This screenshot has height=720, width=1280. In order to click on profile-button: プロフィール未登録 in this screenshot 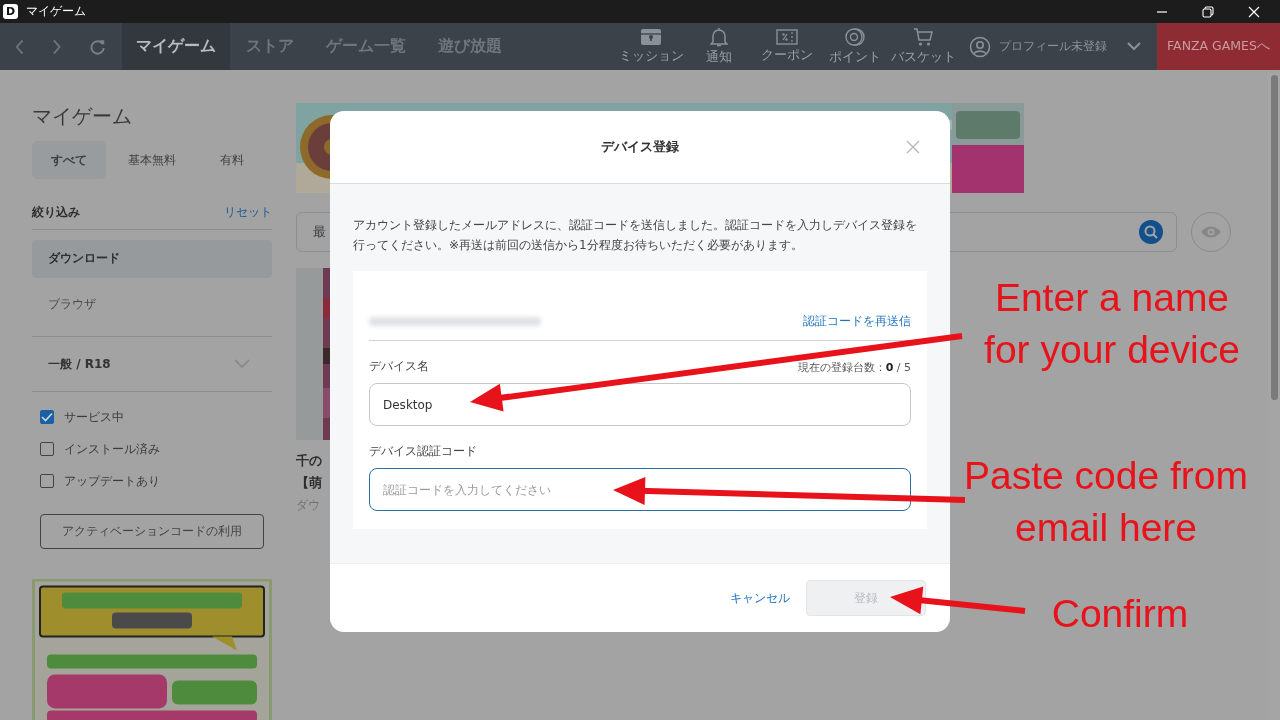, I will do `click(1038, 46)`.